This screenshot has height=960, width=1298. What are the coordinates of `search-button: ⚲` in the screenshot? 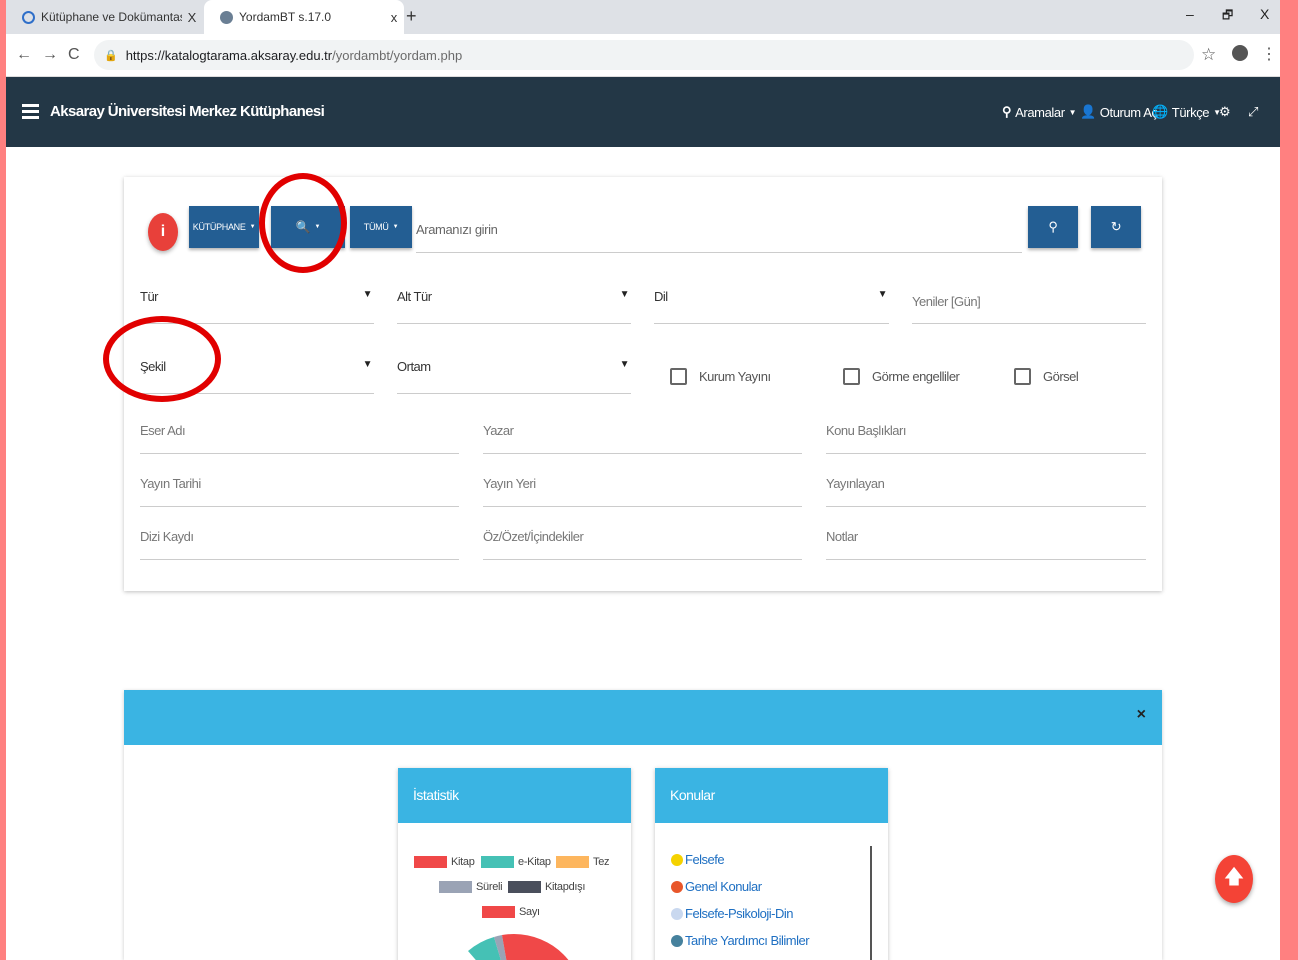 It's located at (1053, 227).